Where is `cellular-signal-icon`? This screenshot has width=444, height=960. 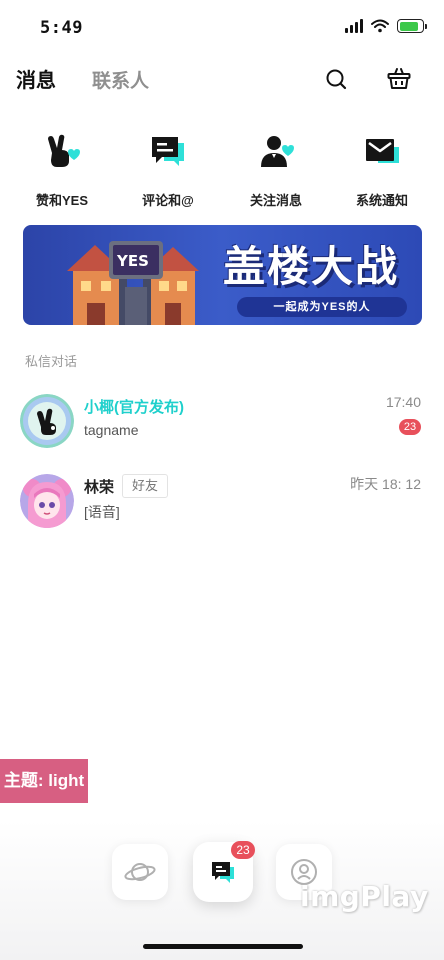 cellular-signal-icon is located at coordinates (354, 26).